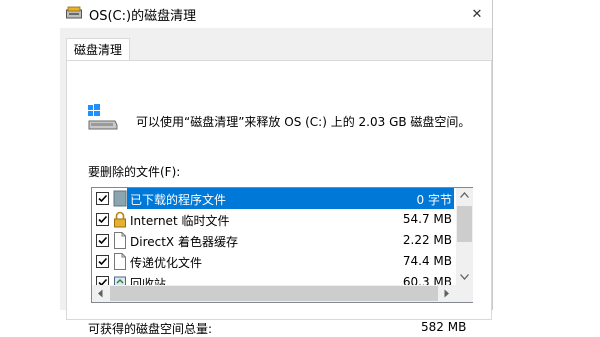 This screenshot has height=337, width=600. Describe the element at coordinates (303, 122) in the screenshot. I see `free-space-info: 可以使用“磁盘清理”来释放 OS (C:) 上的 2.03 GB 磁盘空间。` at that location.